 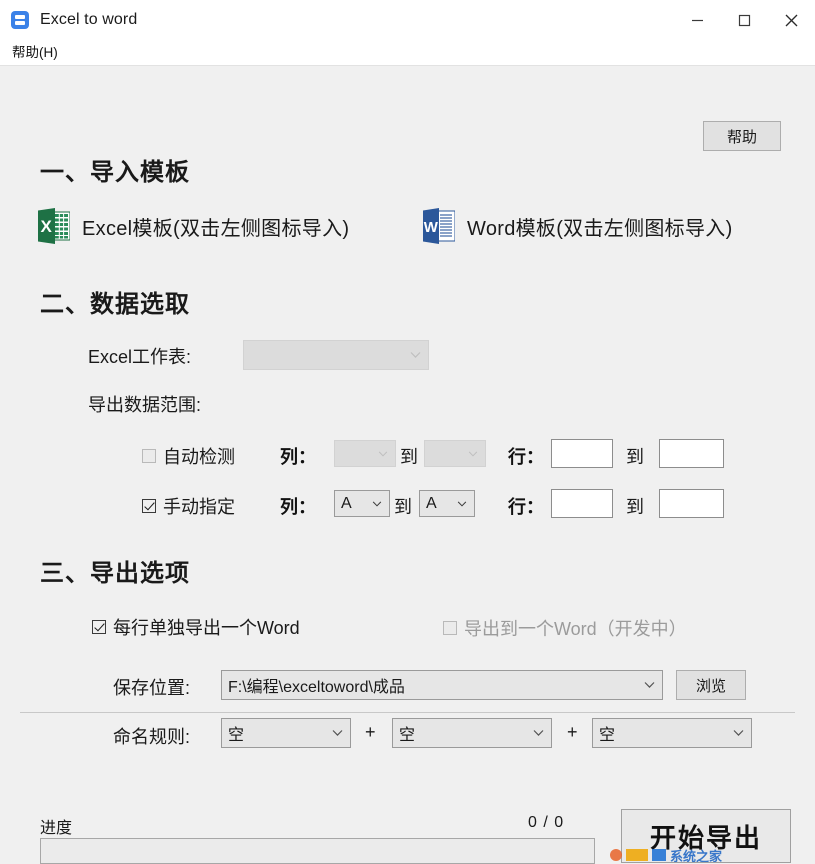 I want to click on auto-col-to-select, so click(x=455, y=453).